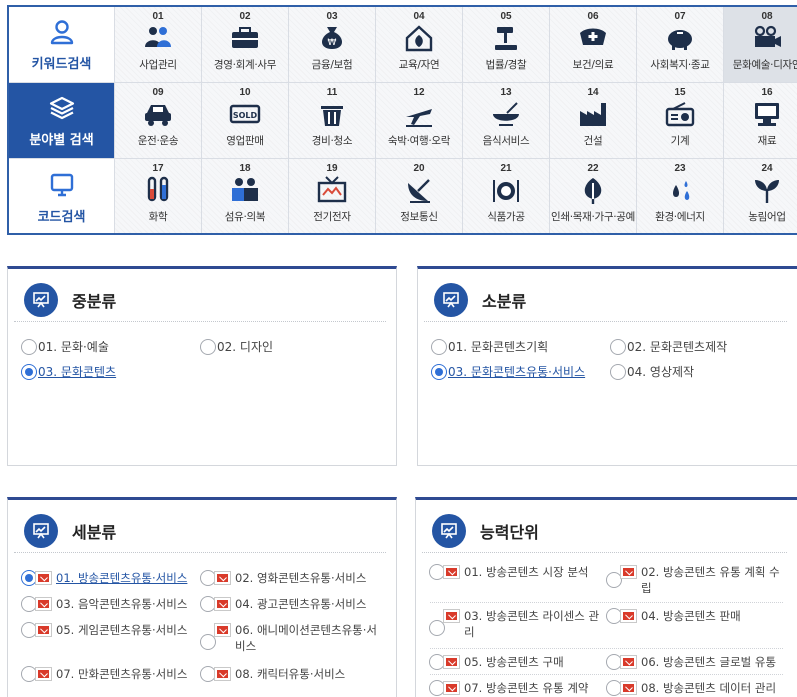 This screenshot has width=797, height=697. I want to click on radio-option: 02. 영화콘텐츠유통·서비스, so click(283, 578).